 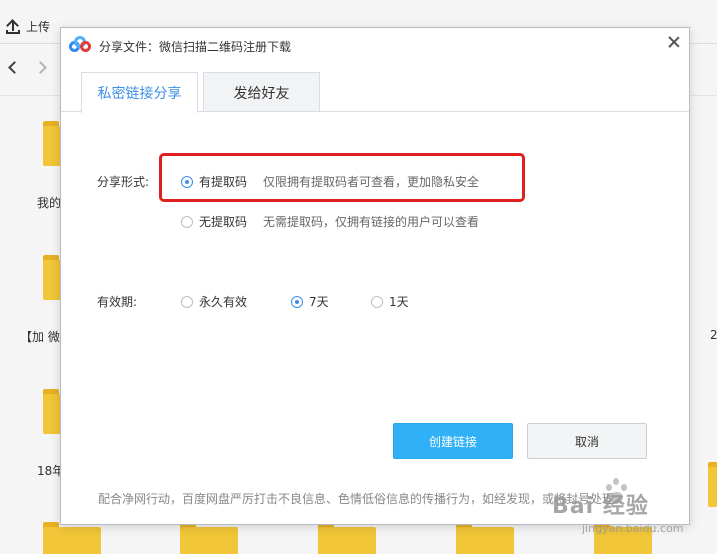 I want to click on radio-validity-forever-label: 永久有效, so click(x=223, y=302).